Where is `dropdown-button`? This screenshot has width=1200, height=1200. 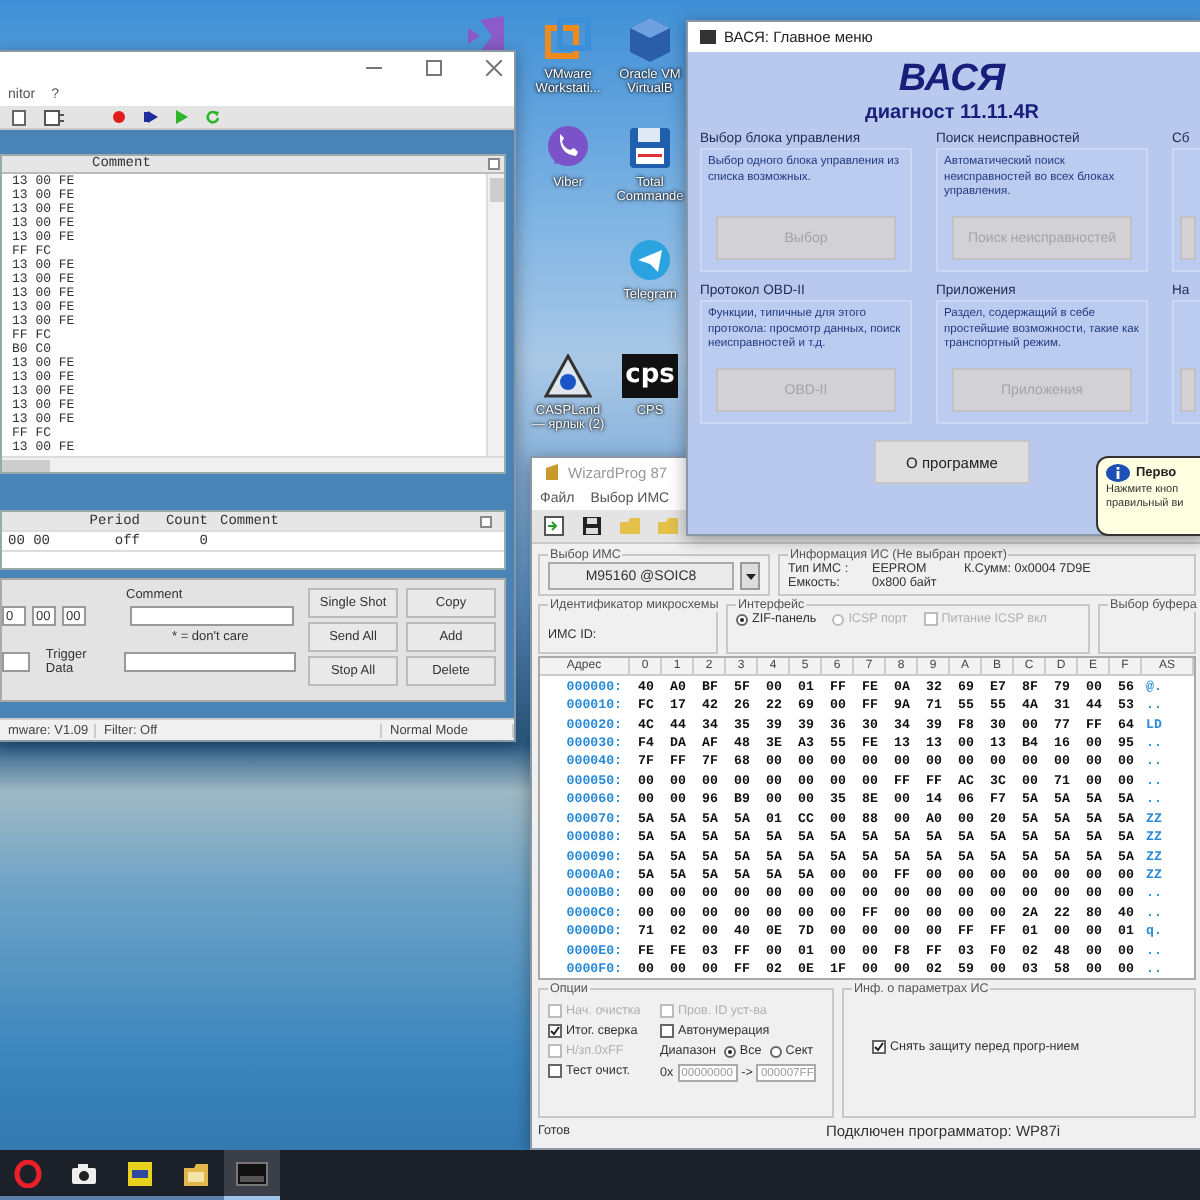 dropdown-button is located at coordinates (750, 576).